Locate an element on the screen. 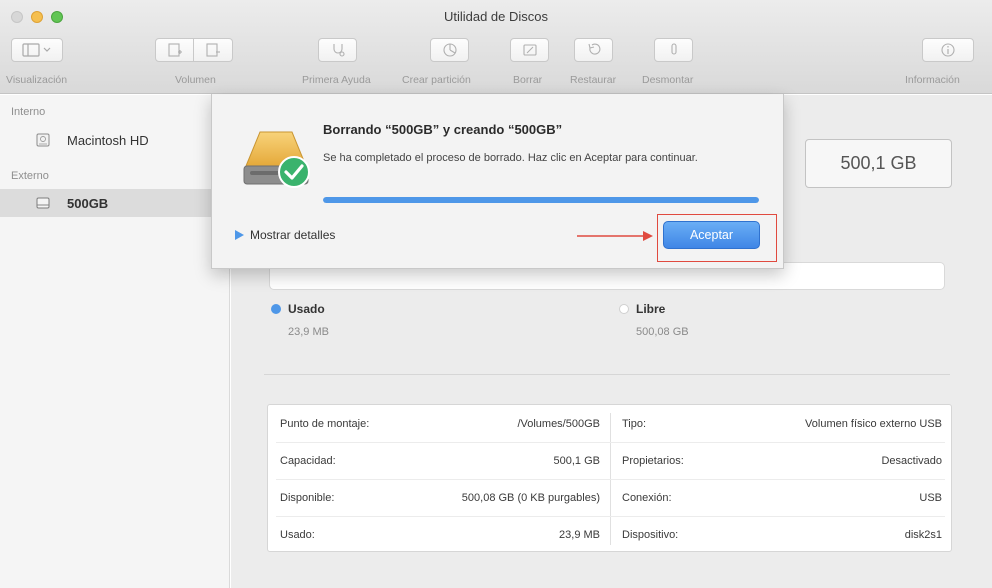 This screenshot has width=992, height=588. info-label: Información is located at coordinates (932, 80).